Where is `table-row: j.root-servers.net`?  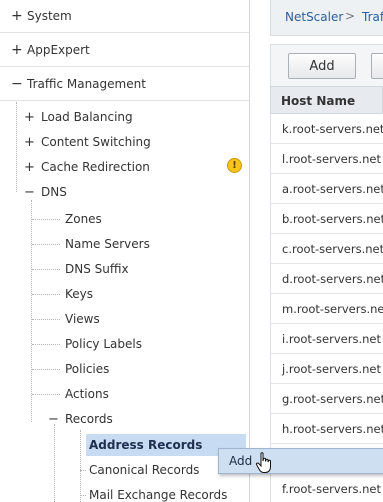 table-row: j.root-servers.net is located at coordinates (326, 369).